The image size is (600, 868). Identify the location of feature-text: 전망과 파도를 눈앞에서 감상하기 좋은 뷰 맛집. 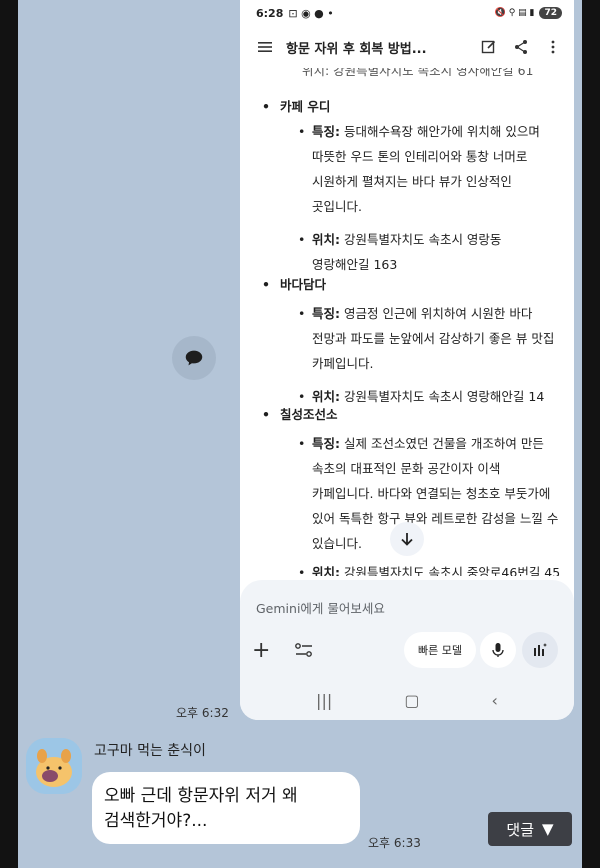
(433, 338).